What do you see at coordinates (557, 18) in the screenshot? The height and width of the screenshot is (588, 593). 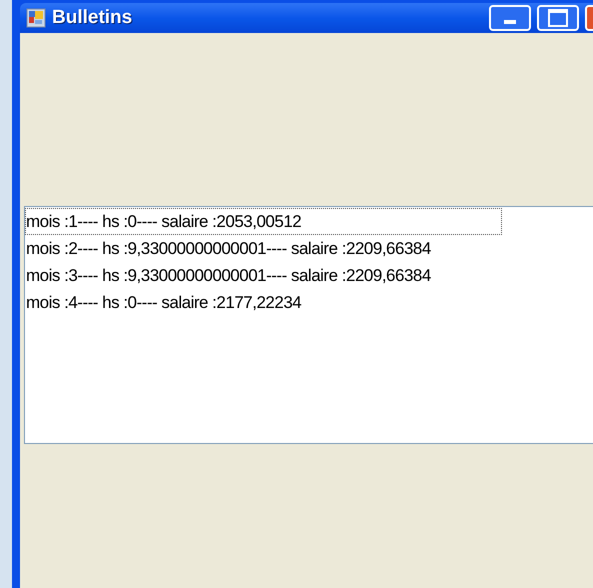 I see `maximize-button` at bounding box center [557, 18].